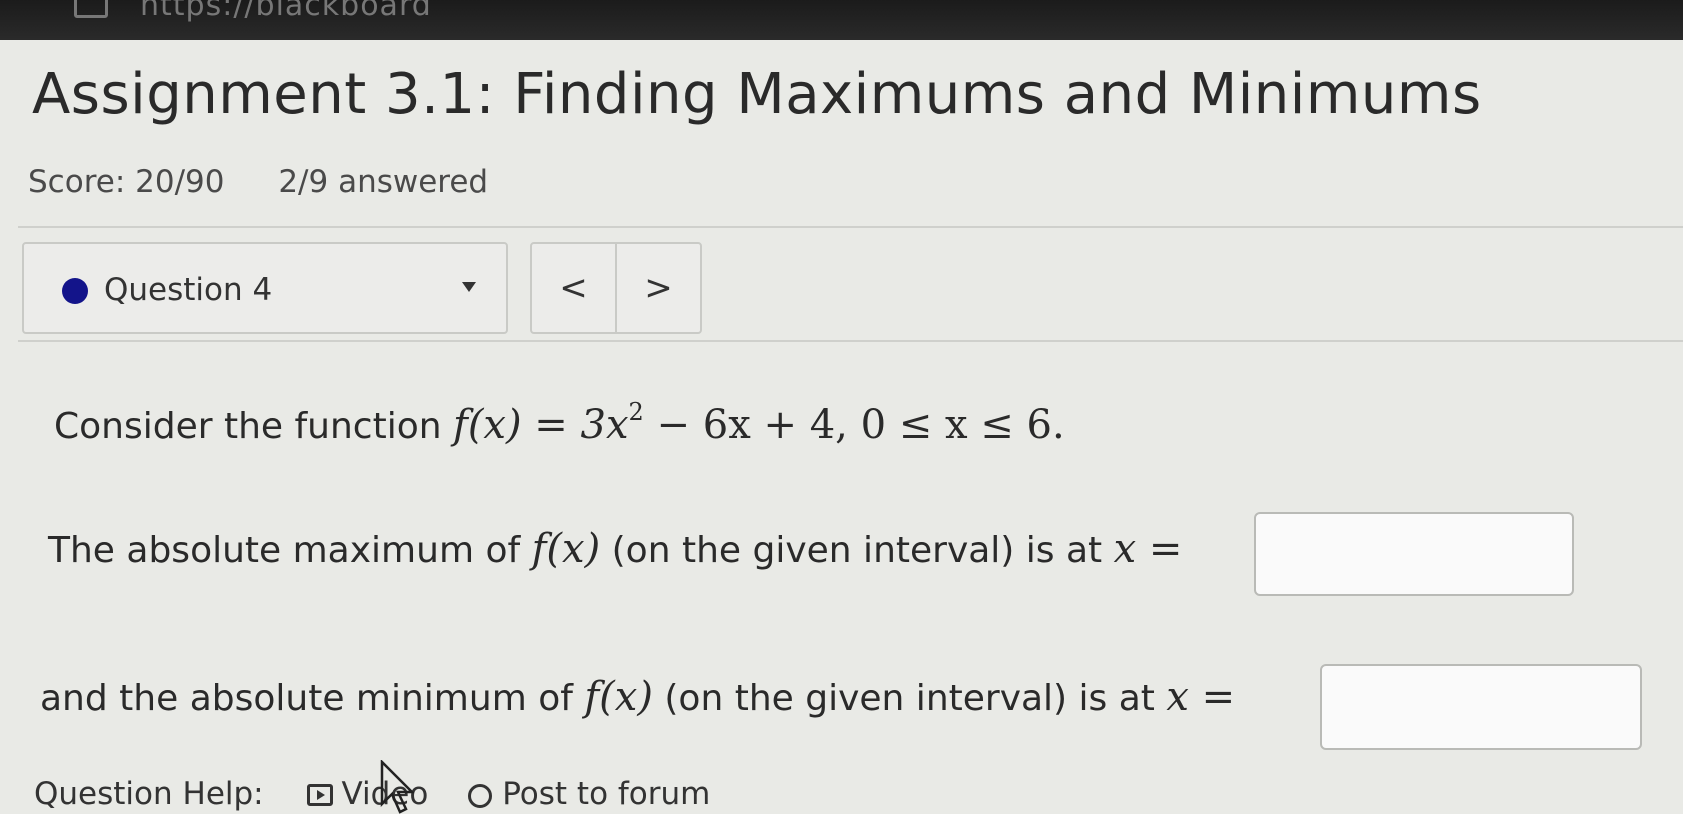  Describe the element at coordinates (248, 426) in the screenshot. I see `question-intro: Consider the function` at that location.